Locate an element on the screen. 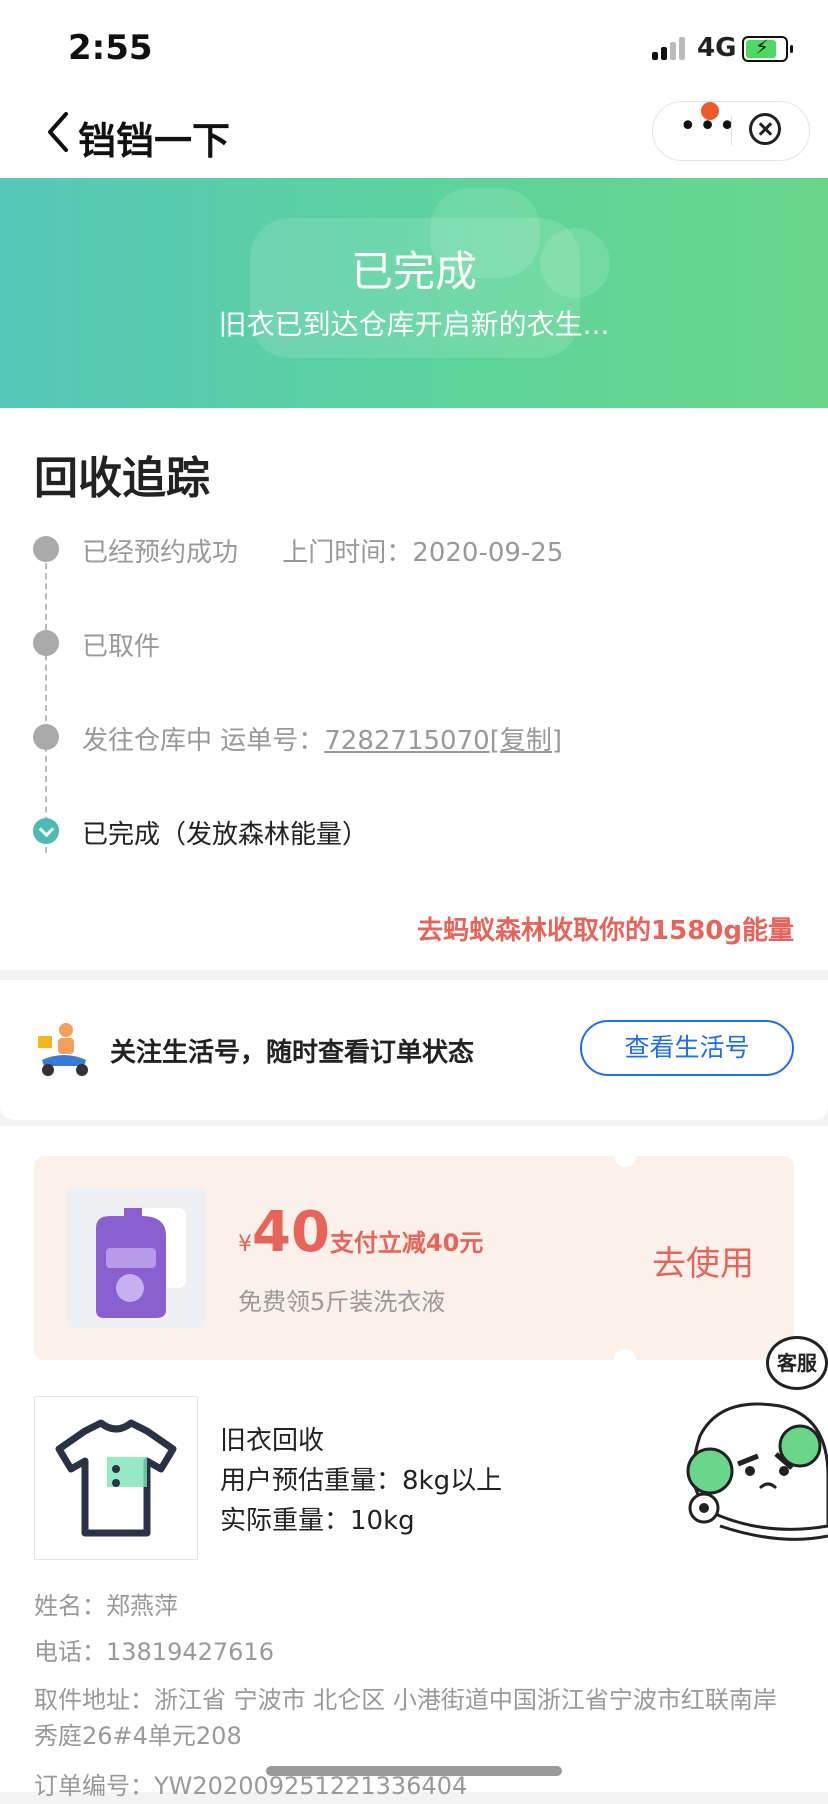 The height and width of the screenshot is (1804, 828). step-booked: 已经预约成功 上门时间：2020-09-25 is located at coordinates (322, 550).